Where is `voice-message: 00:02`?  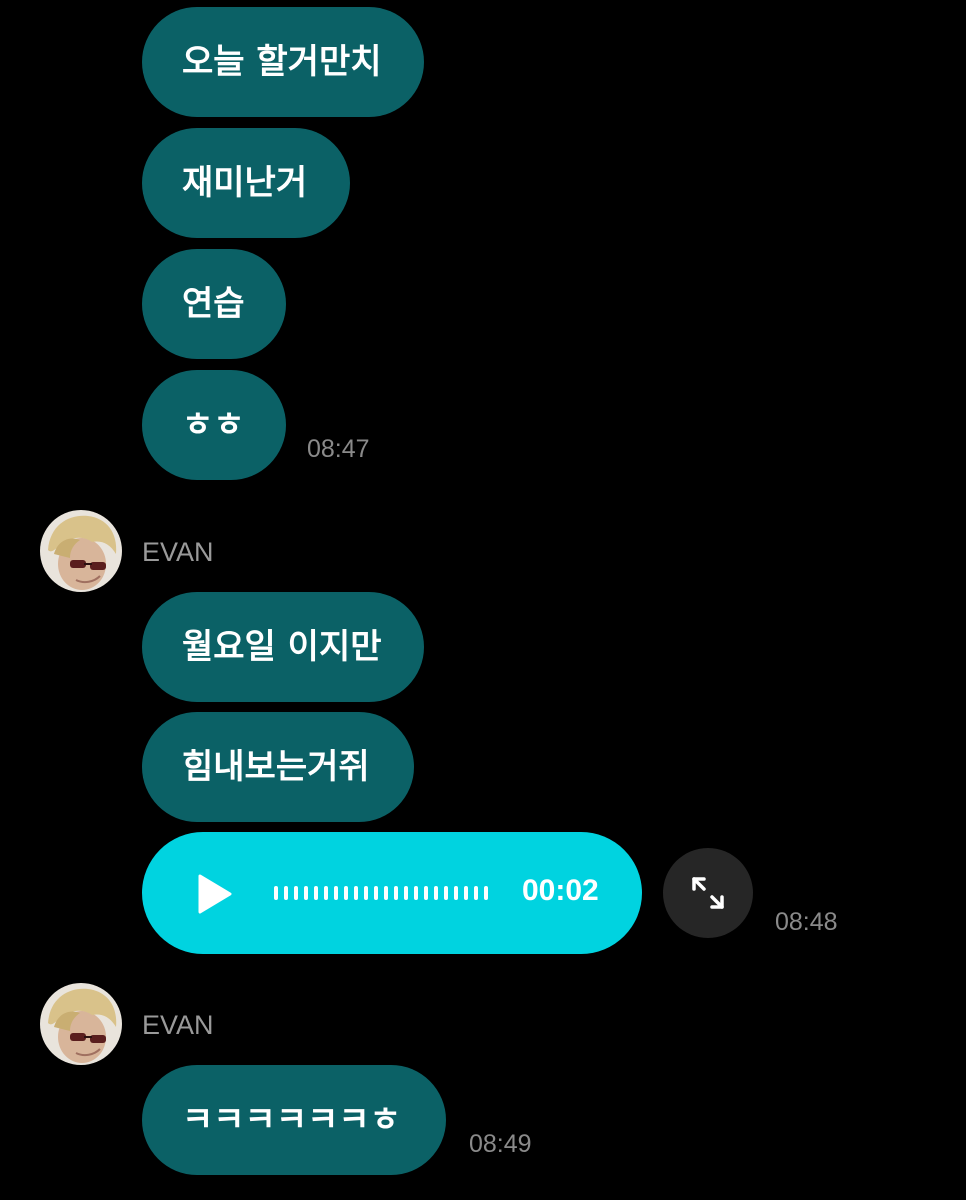 voice-message: 00:02 is located at coordinates (392, 893).